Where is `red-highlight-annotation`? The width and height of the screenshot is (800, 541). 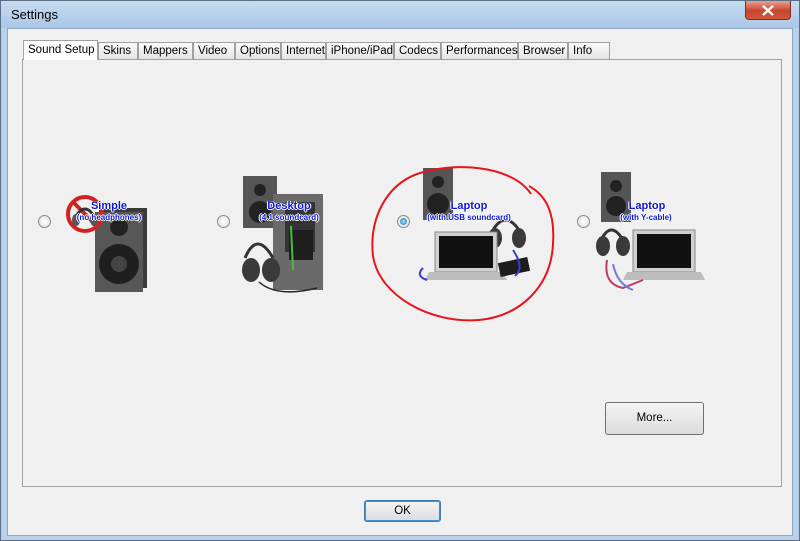
red-highlight-annotation is located at coordinates (463, 244).